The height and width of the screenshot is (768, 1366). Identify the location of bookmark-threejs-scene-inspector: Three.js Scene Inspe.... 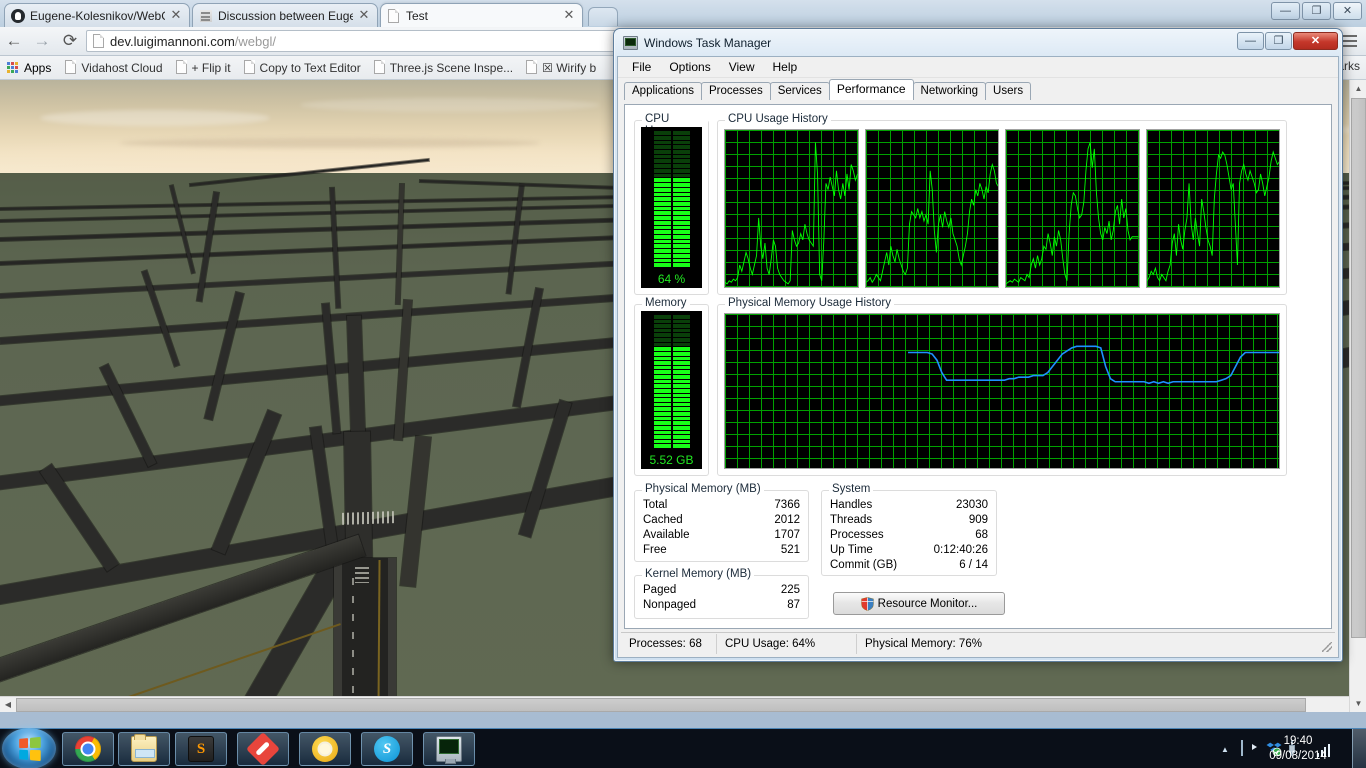
(443, 68).